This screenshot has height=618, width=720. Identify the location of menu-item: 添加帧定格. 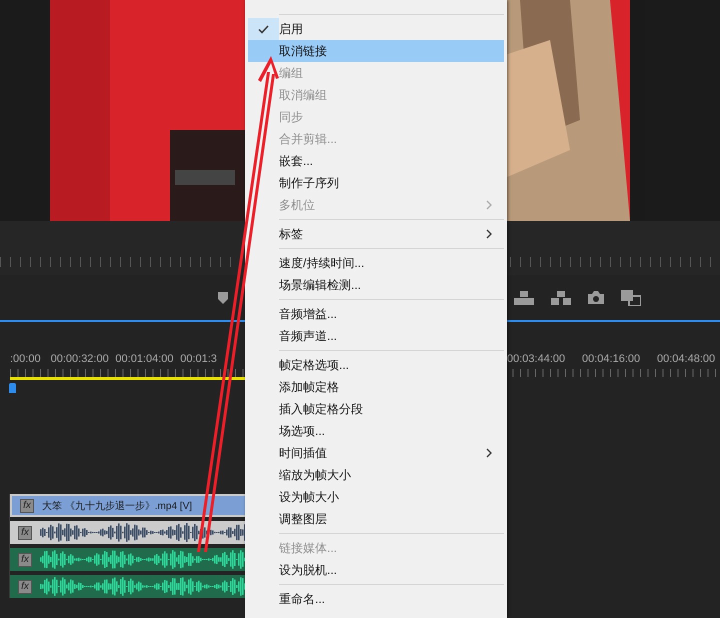
(376, 387).